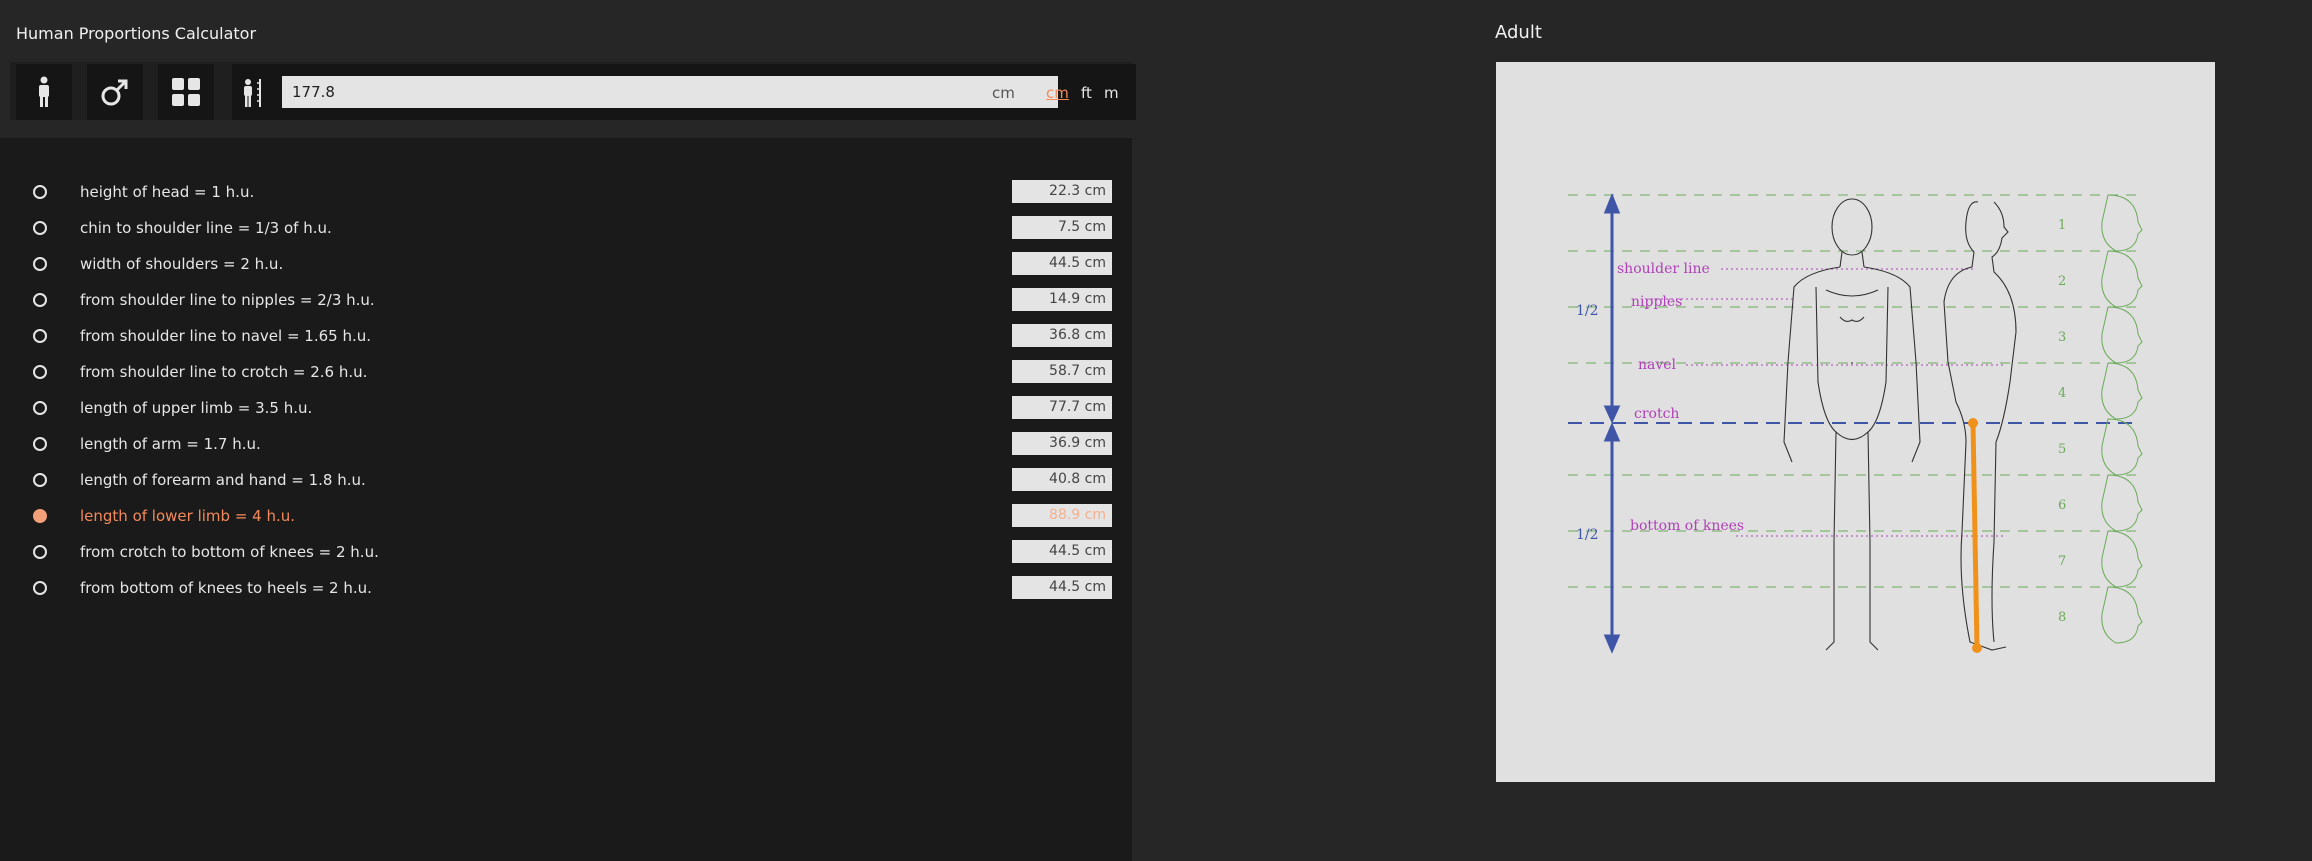  I want to click on label-shoulder-line: shoulder line, so click(1663, 269).